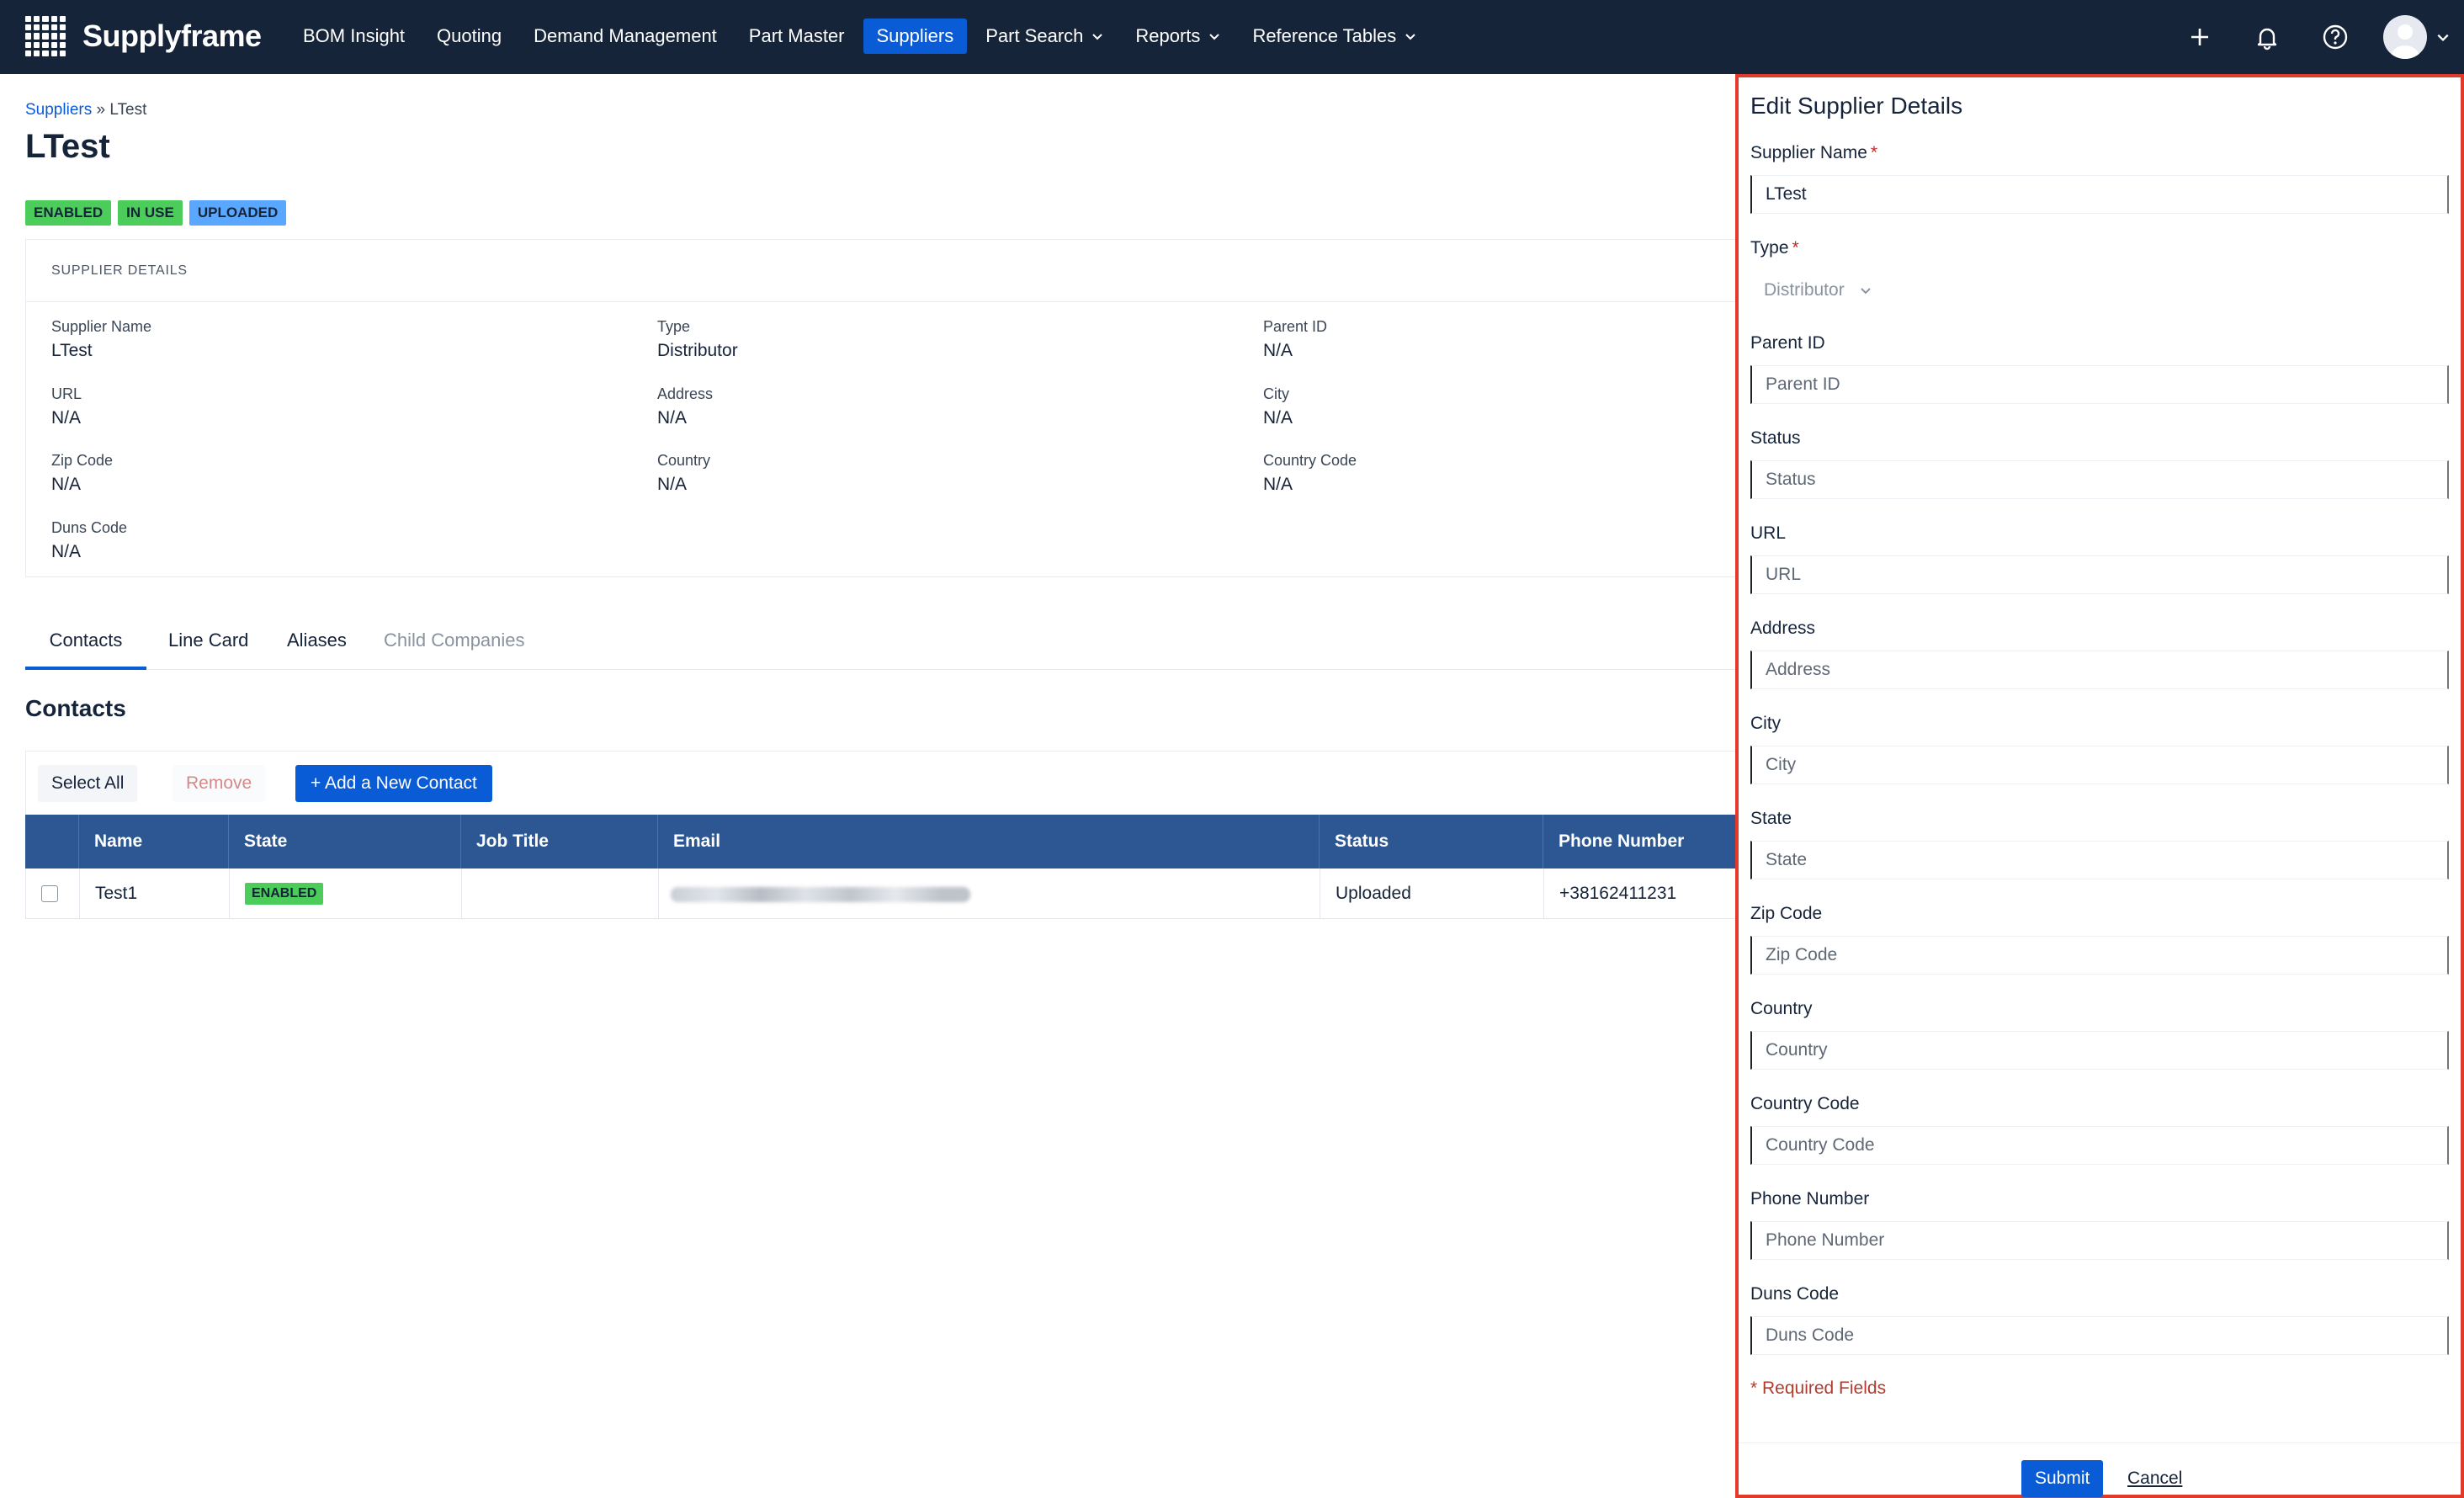  What do you see at coordinates (2099, 955) in the screenshot?
I see `zip-code-input` at bounding box center [2099, 955].